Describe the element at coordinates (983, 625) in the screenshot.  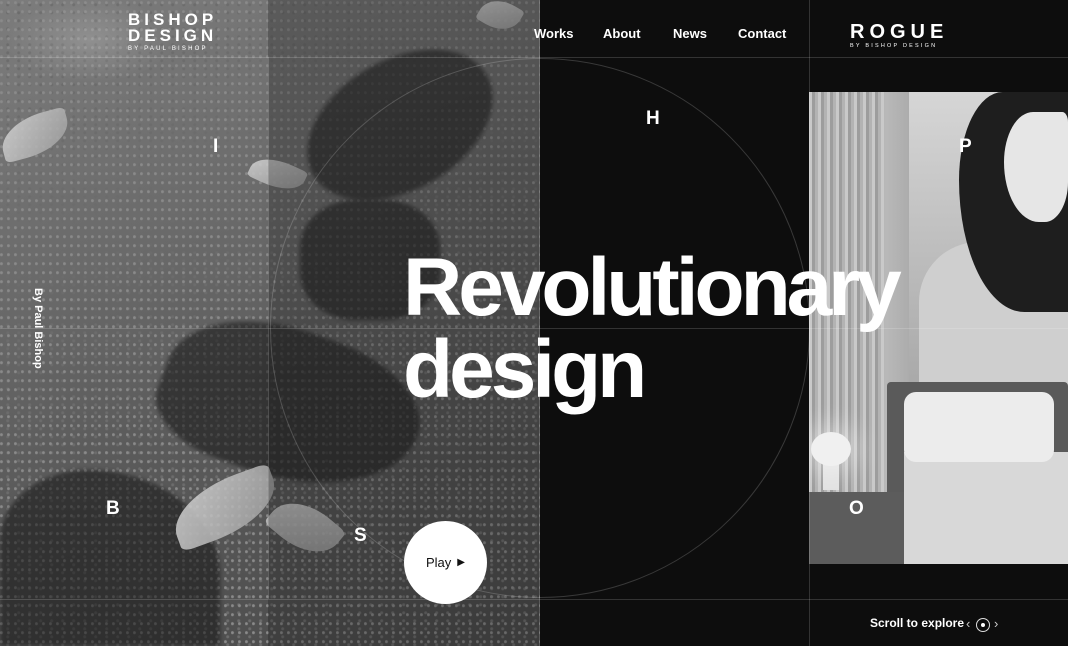
I see `scroll-indicator-icon` at that location.